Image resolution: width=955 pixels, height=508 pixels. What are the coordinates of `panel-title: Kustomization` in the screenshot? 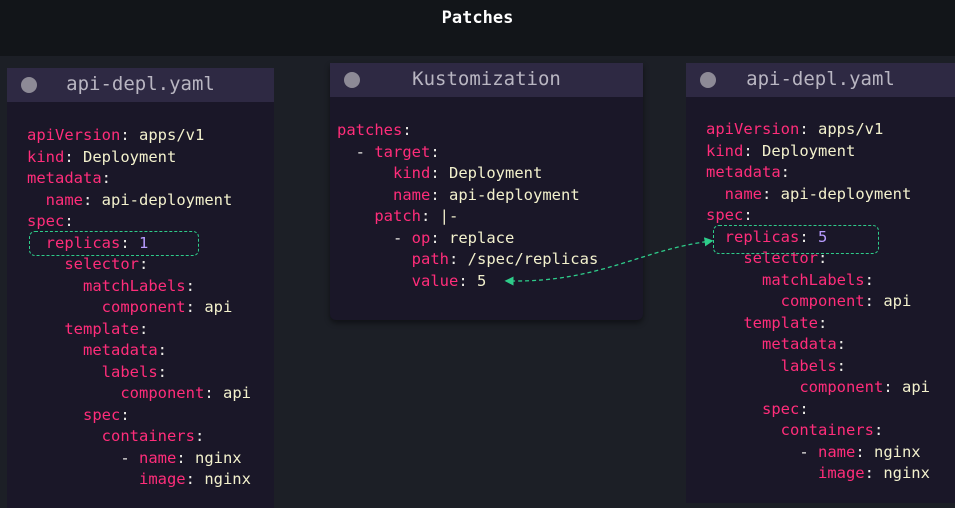 It's located at (486, 79).